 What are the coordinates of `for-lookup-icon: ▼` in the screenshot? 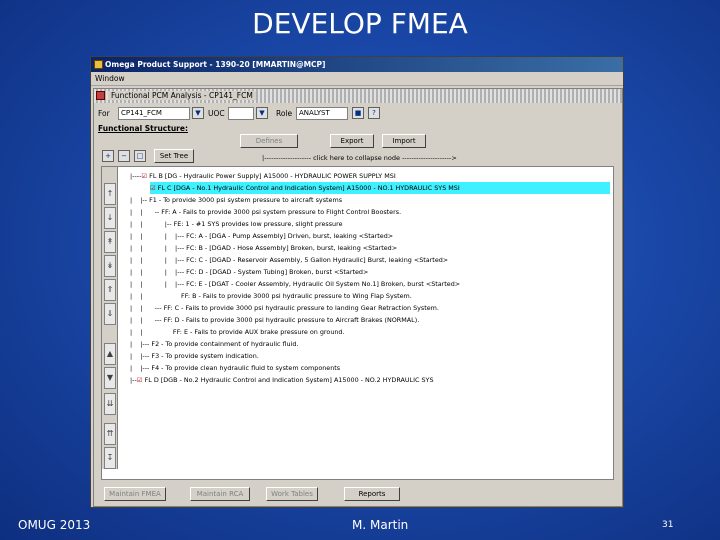 It's located at (198, 113).